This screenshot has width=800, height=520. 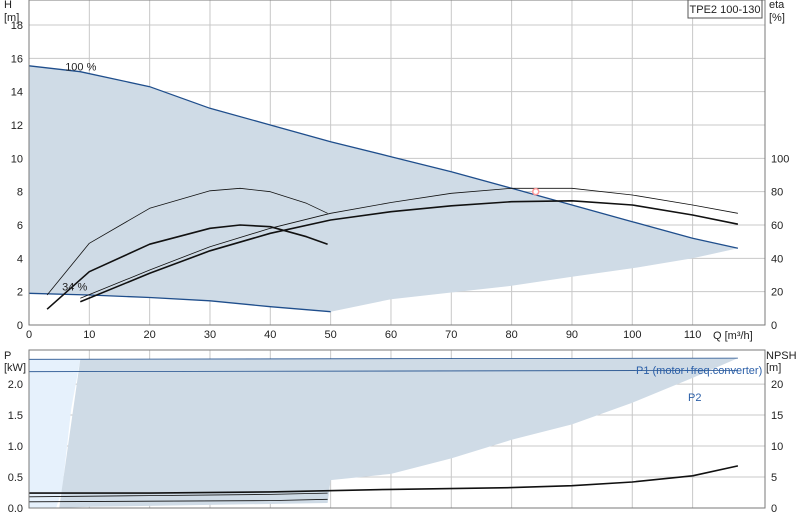 I want to click on left-tick-label: 0.0, so click(x=15, y=509).